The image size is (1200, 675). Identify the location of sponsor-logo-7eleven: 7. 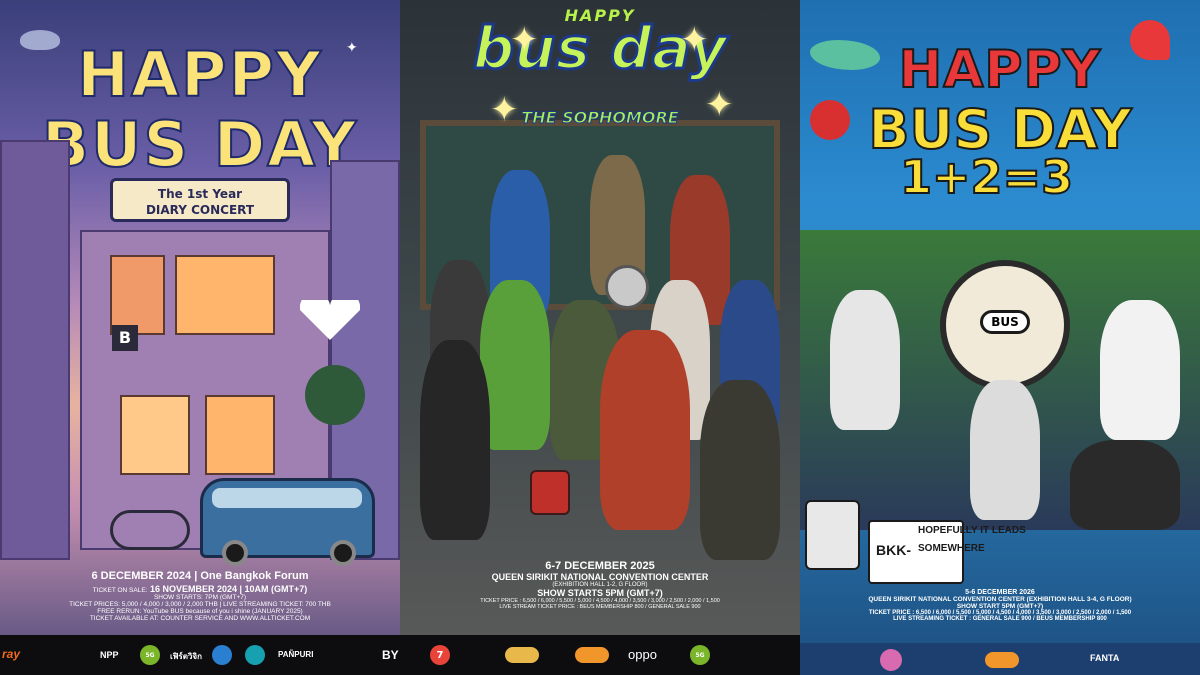
(440, 655).